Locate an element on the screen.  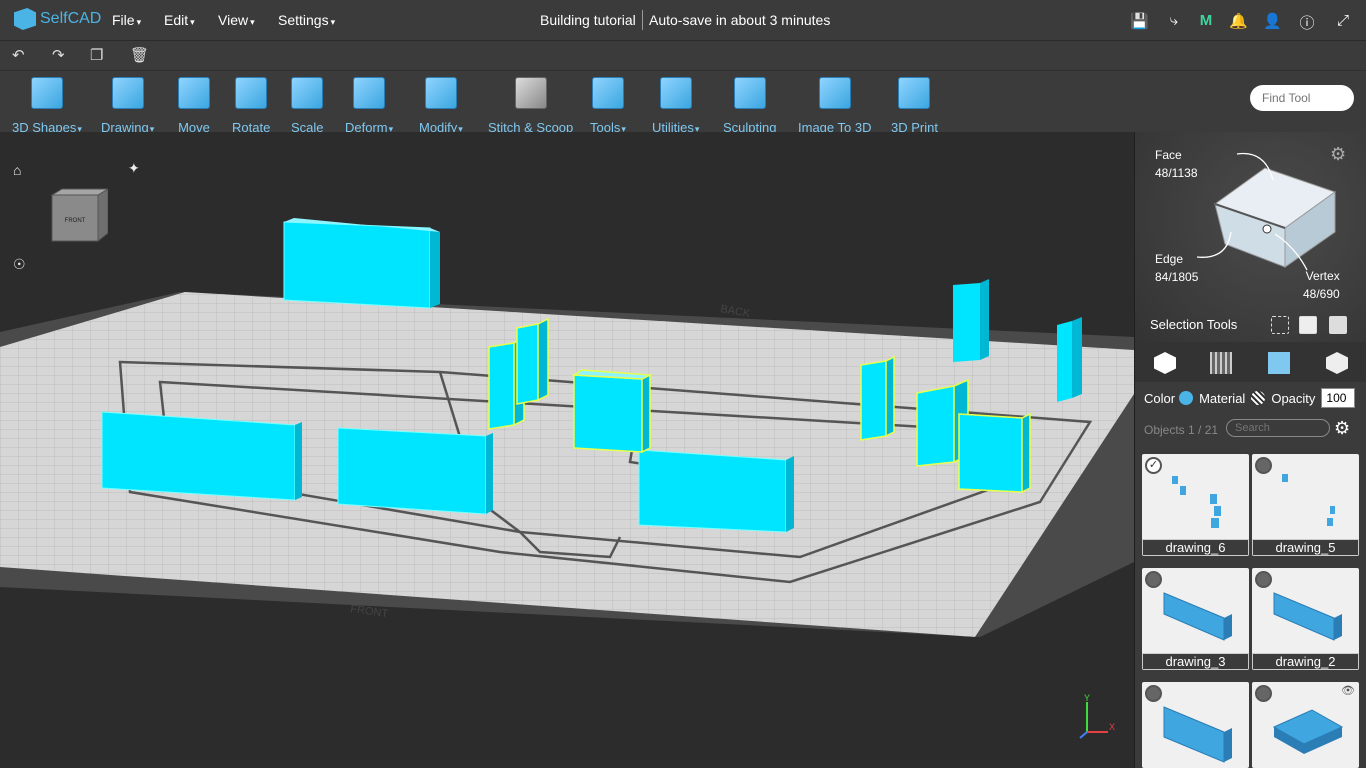
hidden-eye-icon: 👁 is located at coordinates (1348, 690).